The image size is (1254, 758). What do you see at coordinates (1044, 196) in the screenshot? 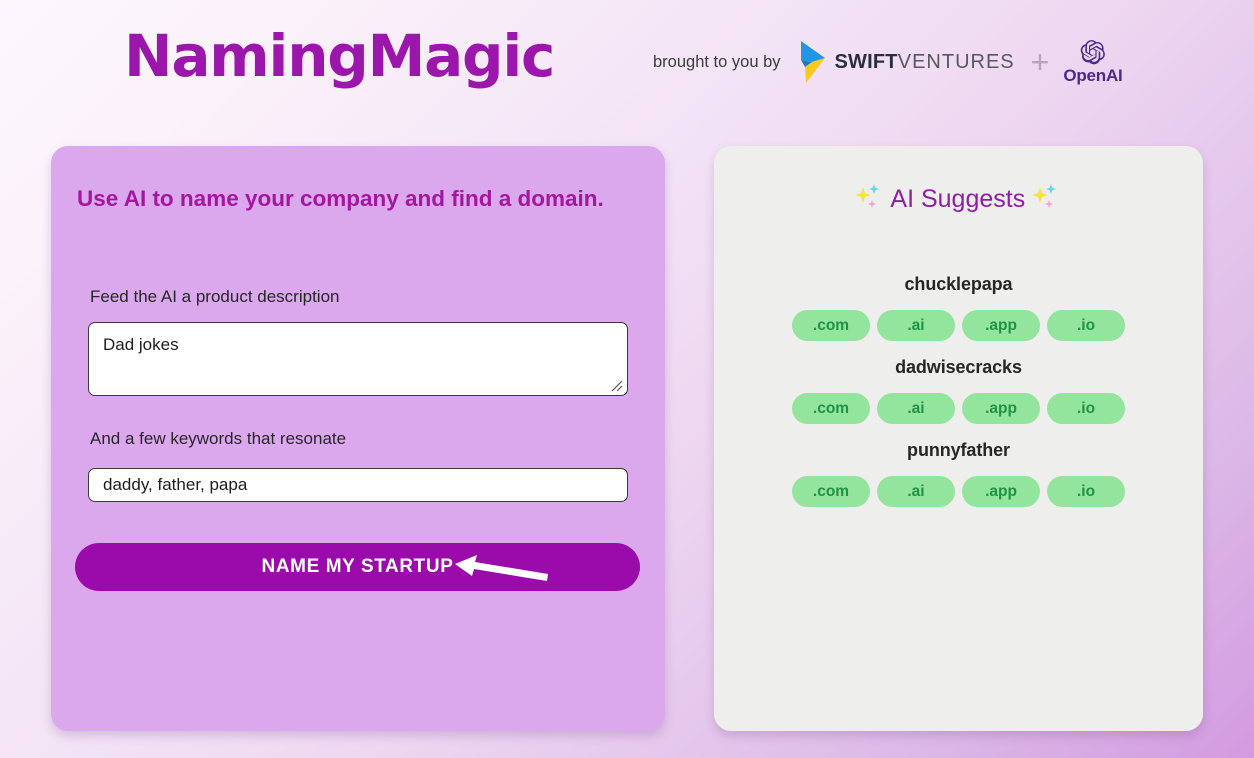
I see `sparkles-icon-right` at bounding box center [1044, 196].